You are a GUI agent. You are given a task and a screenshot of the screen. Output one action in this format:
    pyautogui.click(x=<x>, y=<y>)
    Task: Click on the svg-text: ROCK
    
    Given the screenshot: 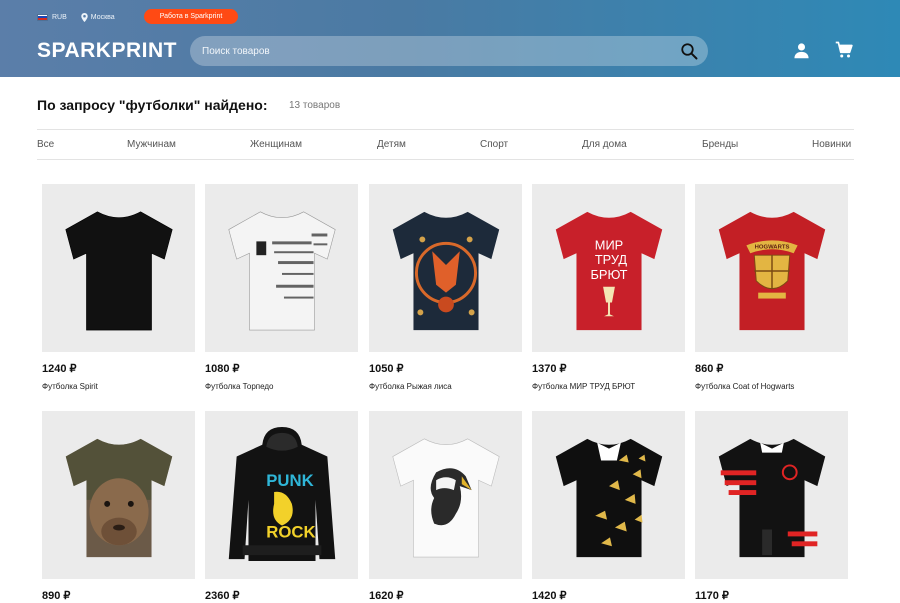 What is the action you would take?
    pyautogui.click(x=290, y=531)
    